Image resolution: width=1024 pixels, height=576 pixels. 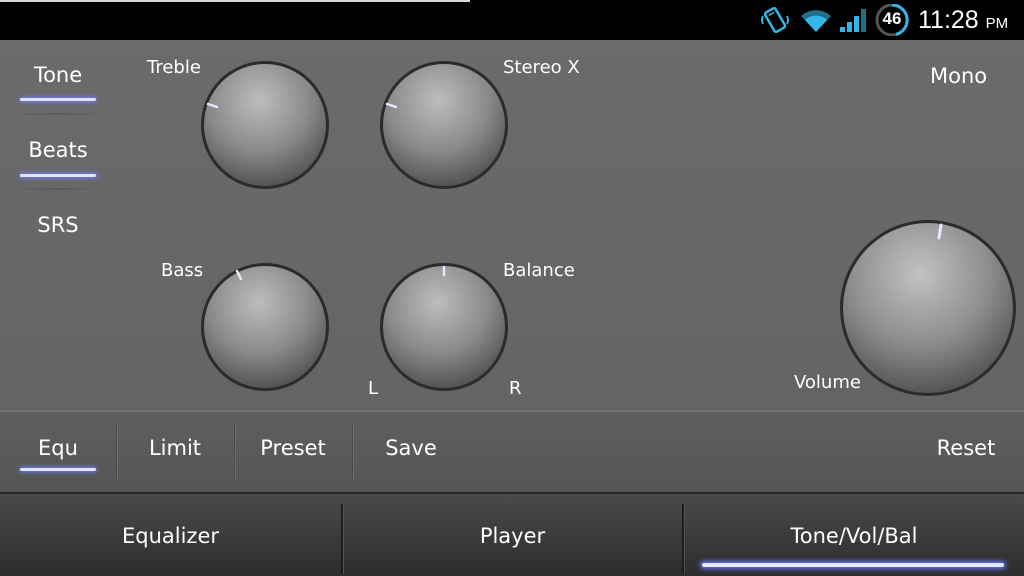 I want to click on balance-knob, so click(x=444, y=327).